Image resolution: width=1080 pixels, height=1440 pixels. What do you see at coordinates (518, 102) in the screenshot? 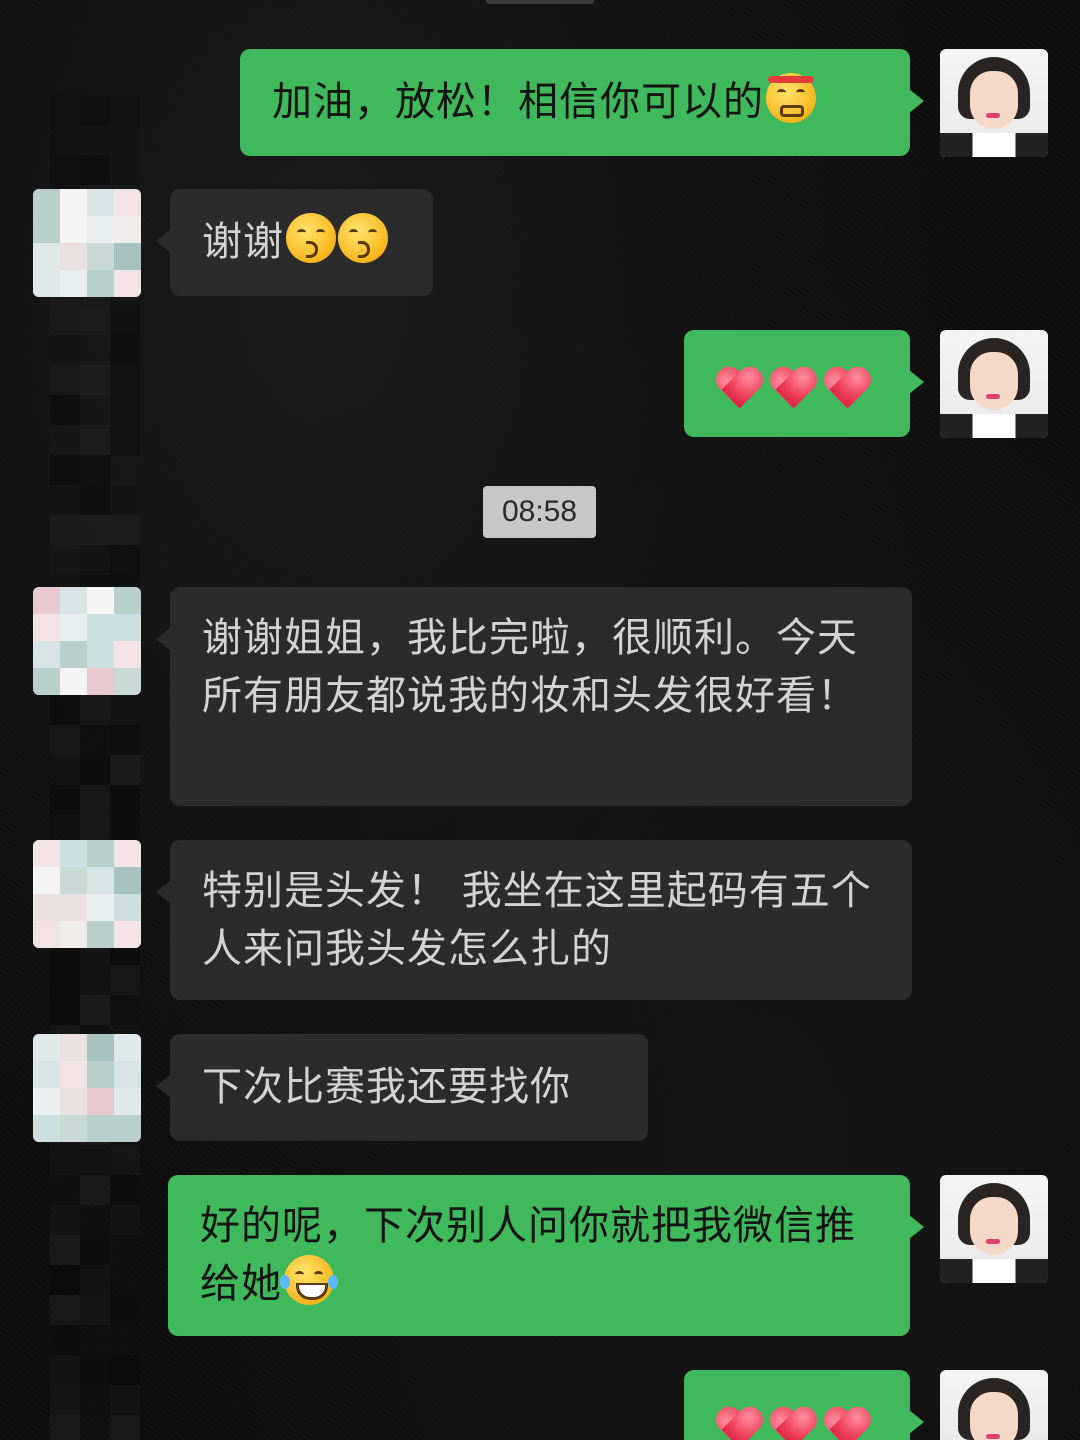
I see `message-text: 加油，放松！相信你可以的` at bounding box center [518, 102].